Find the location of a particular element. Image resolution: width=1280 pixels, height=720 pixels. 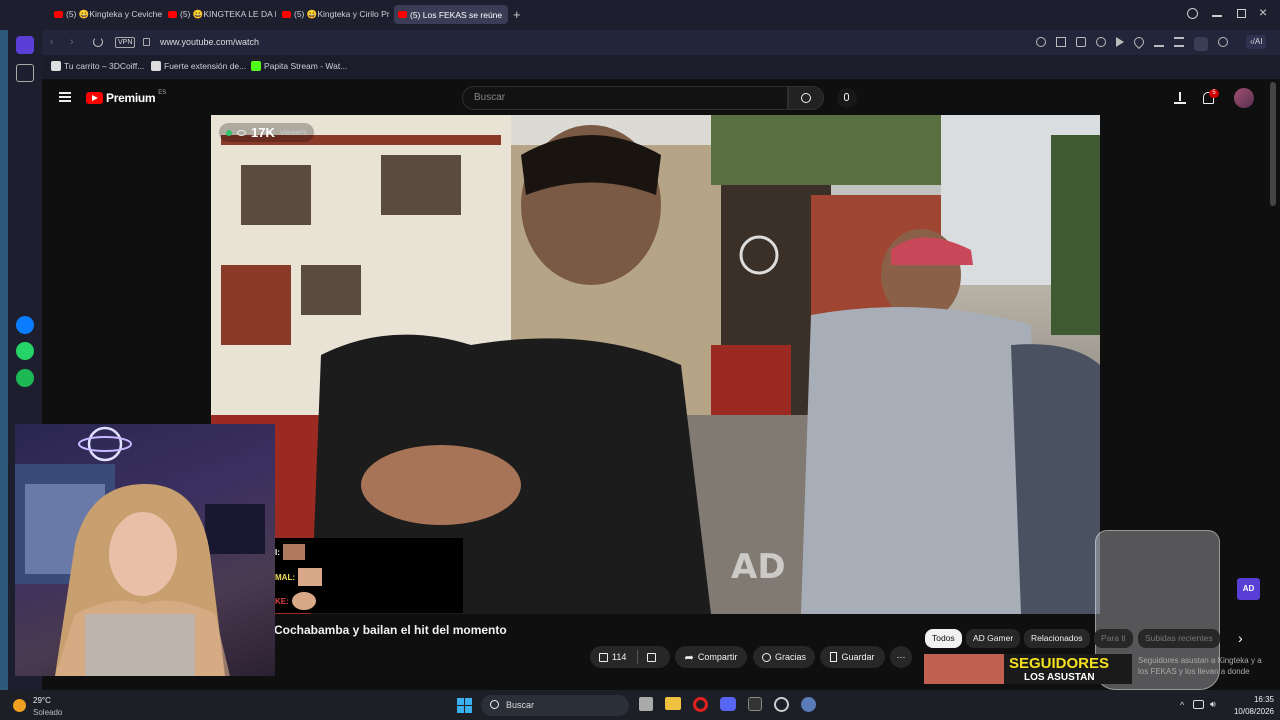

chip-for-you: Para ti is located at coordinates (1113, 638).